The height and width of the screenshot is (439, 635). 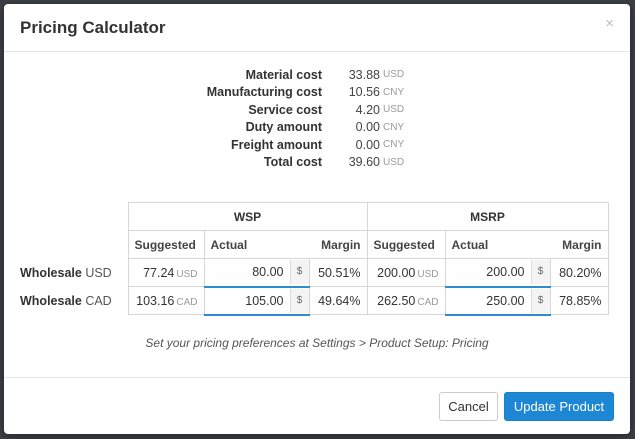 I want to click on group-header-msrp: MSRP, so click(x=487, y=216).